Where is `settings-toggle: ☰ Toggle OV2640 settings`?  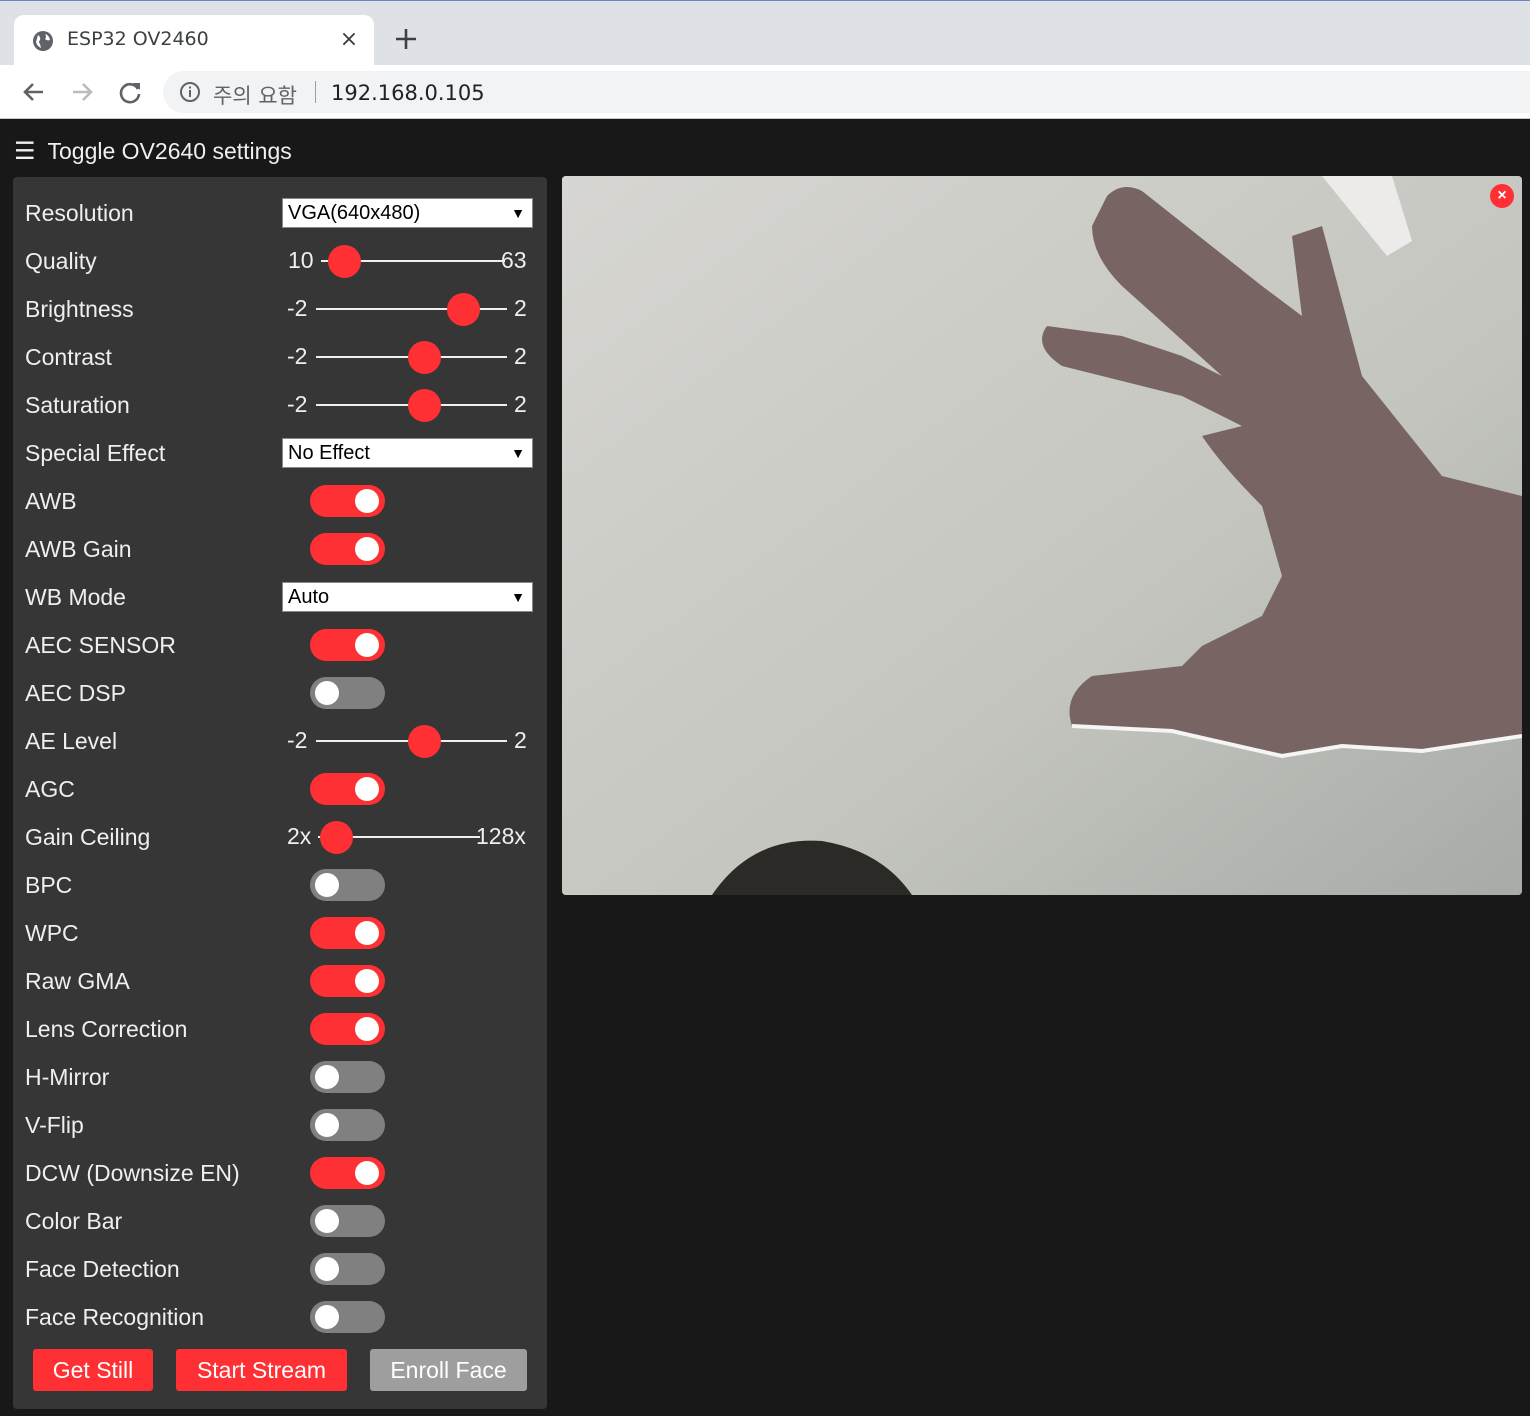
settings-toggle: ☰ Toggle OV2640 settings is located at coordinates (153, 151).